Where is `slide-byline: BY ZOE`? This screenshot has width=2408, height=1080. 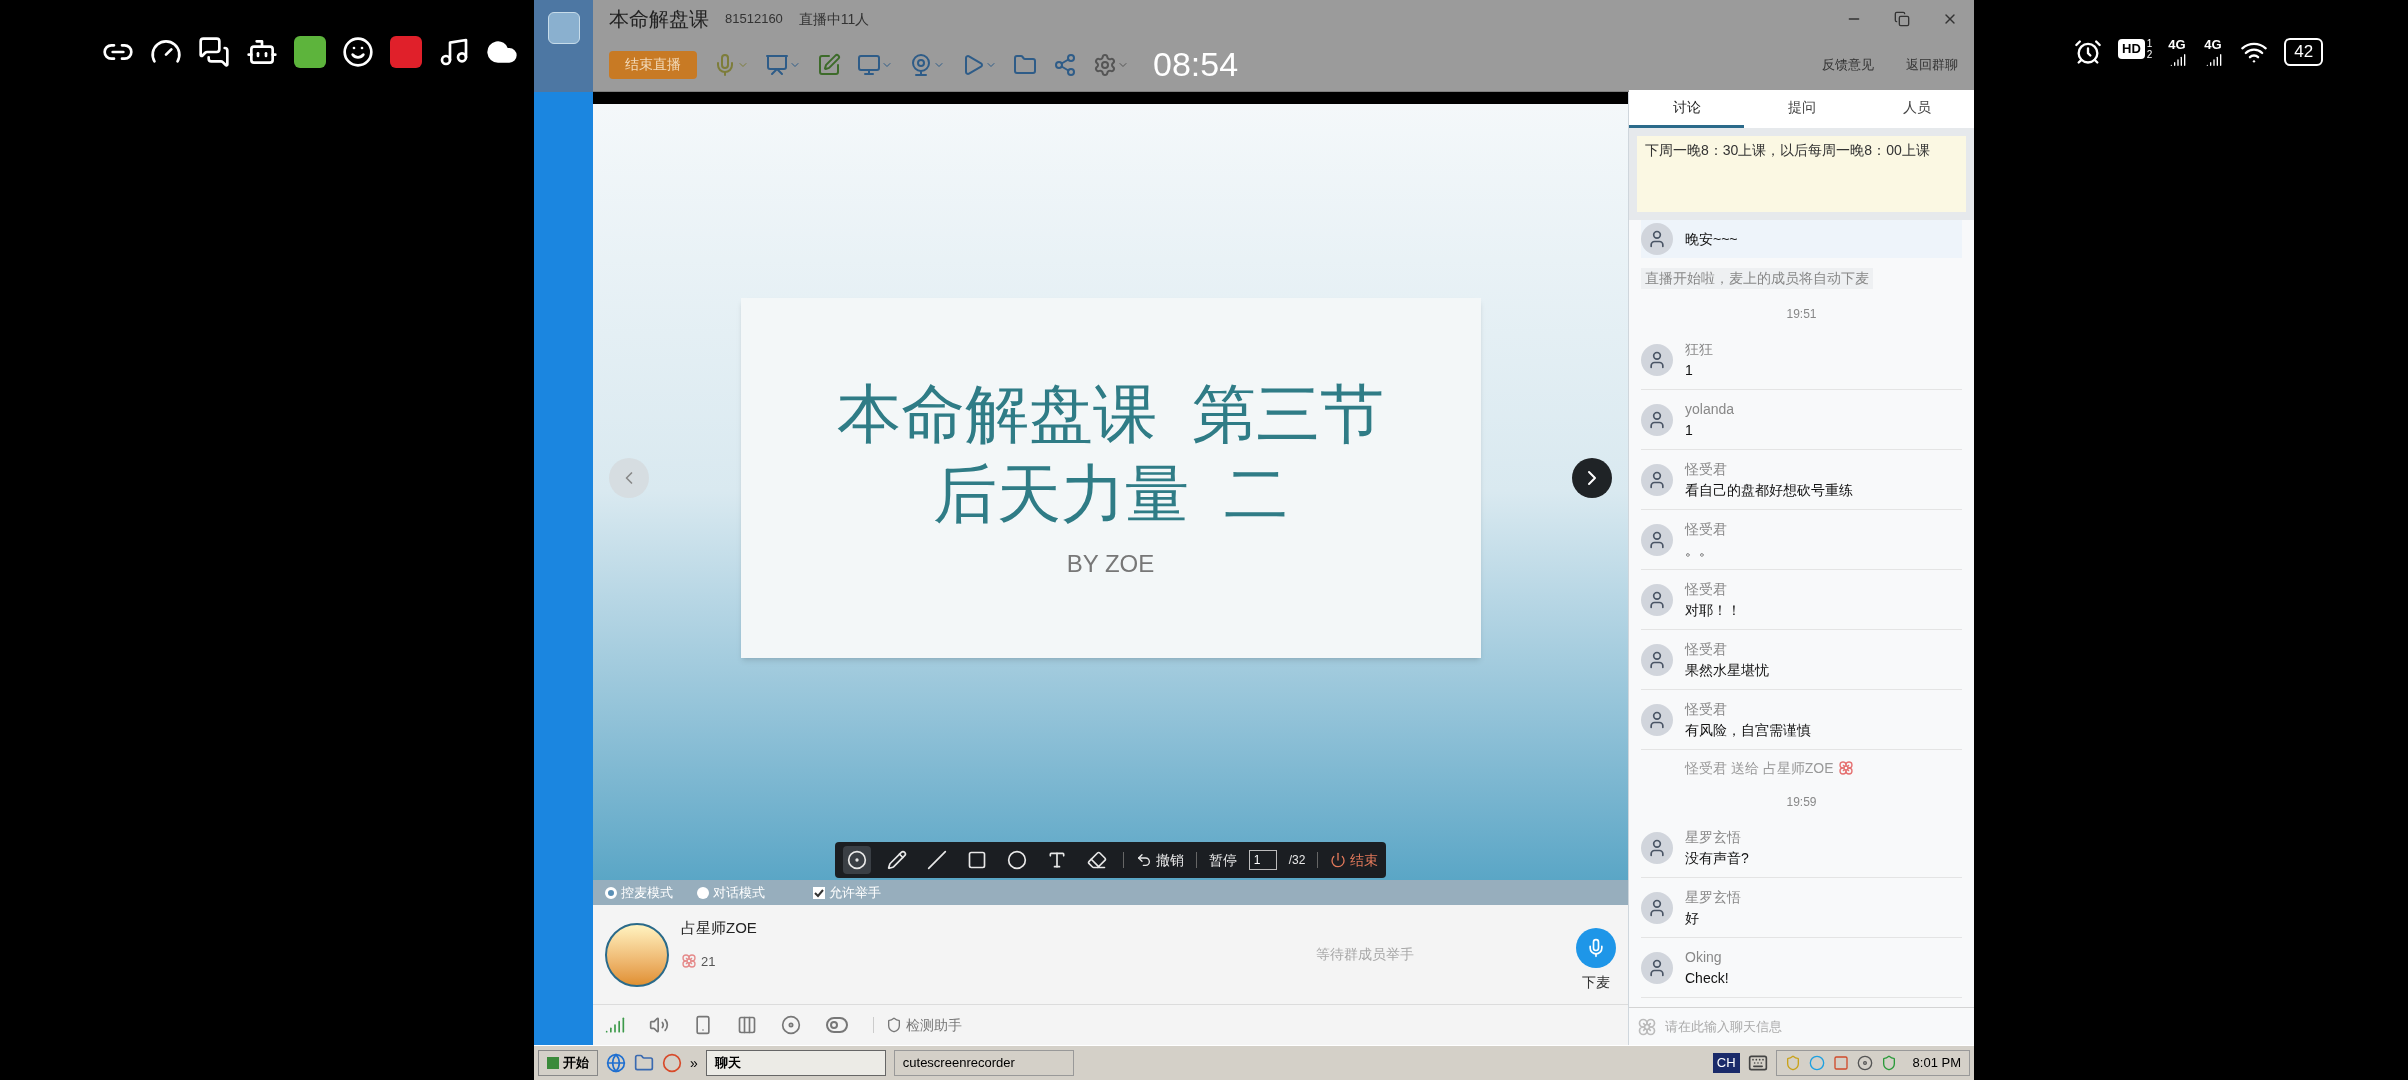 slide-byline: BY ZOE is located at coordinates (1110, 564).